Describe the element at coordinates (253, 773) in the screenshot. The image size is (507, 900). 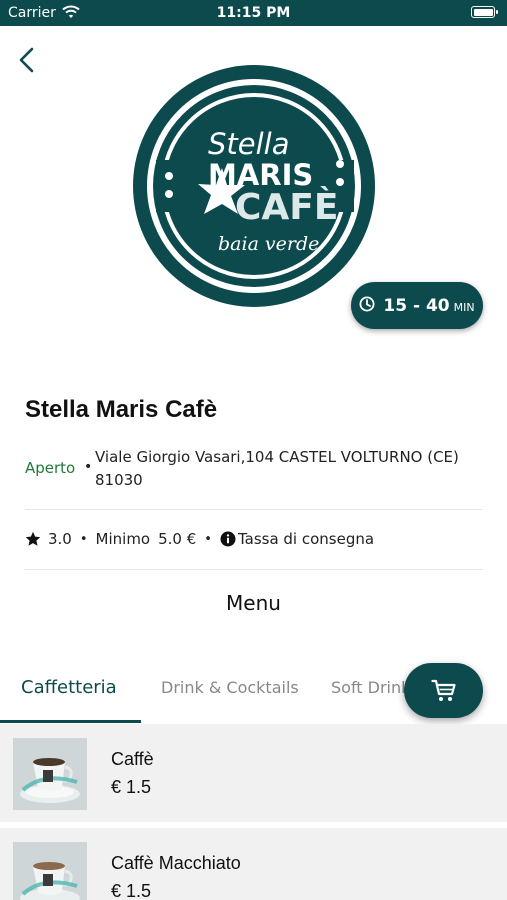
I see `list-item: Caffè € 1.5` at that location.